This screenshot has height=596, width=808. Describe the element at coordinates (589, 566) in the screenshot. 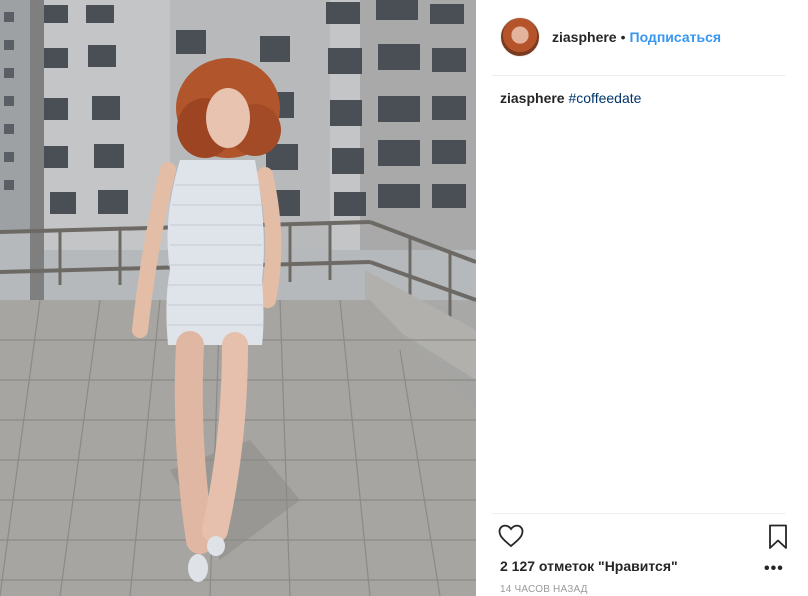

I see `likes-count: 2 127 отметок "Нравится"` at that location.